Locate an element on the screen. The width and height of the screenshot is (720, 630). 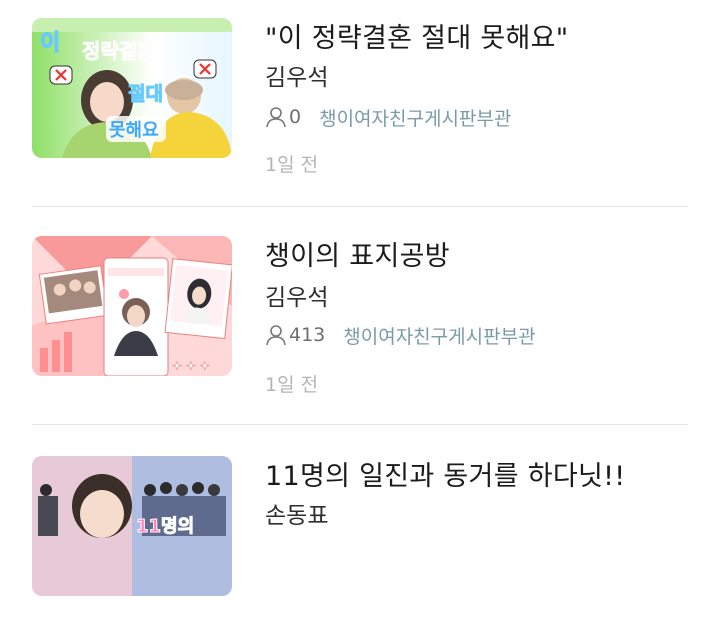
post-thumbnail: 11명의 is located at coordinates (132, 526).